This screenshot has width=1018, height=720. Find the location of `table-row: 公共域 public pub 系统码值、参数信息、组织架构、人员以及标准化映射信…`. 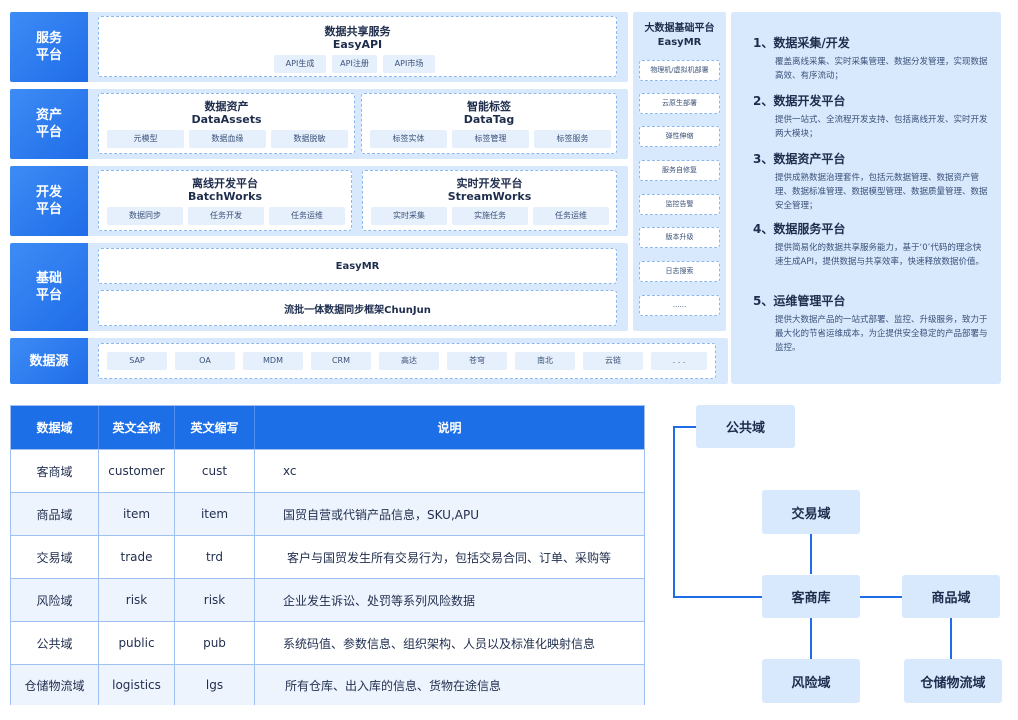

table-row: 公共域 public pub 系统码值、参数信息、组织架构、人员以及标准化映射信… is located at coordinates (327, 642).